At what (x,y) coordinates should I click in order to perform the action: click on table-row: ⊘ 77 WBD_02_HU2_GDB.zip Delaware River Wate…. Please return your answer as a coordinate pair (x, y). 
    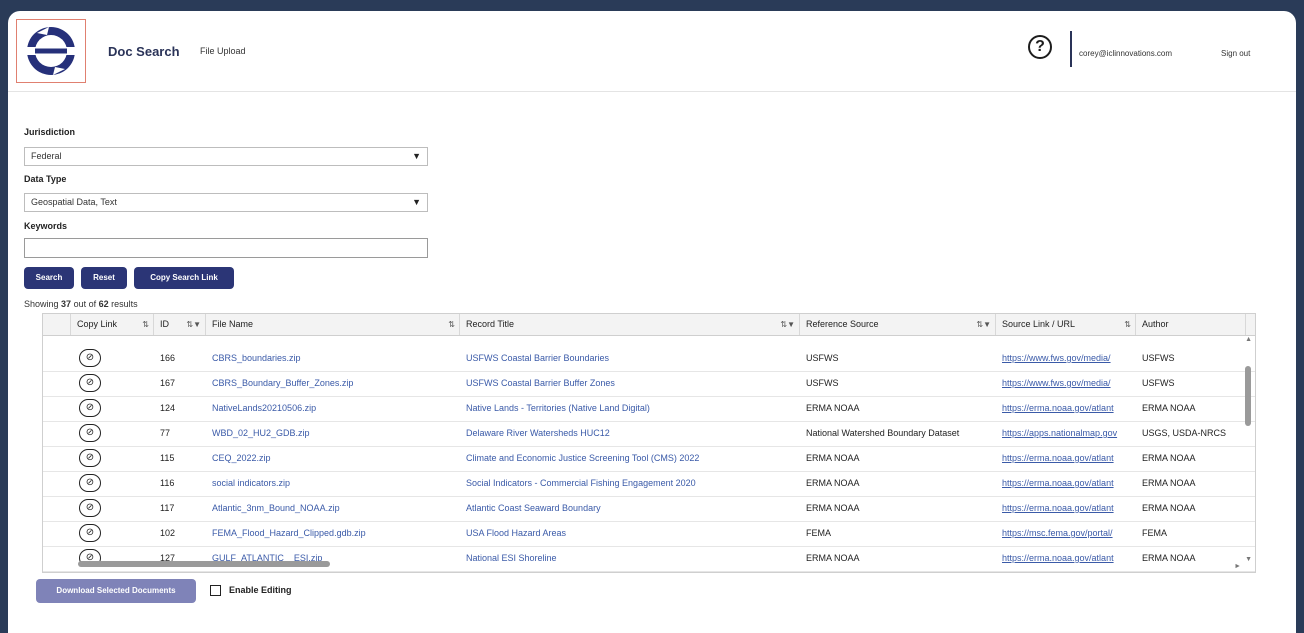
    Looking at the image, I should click on (649, 434).